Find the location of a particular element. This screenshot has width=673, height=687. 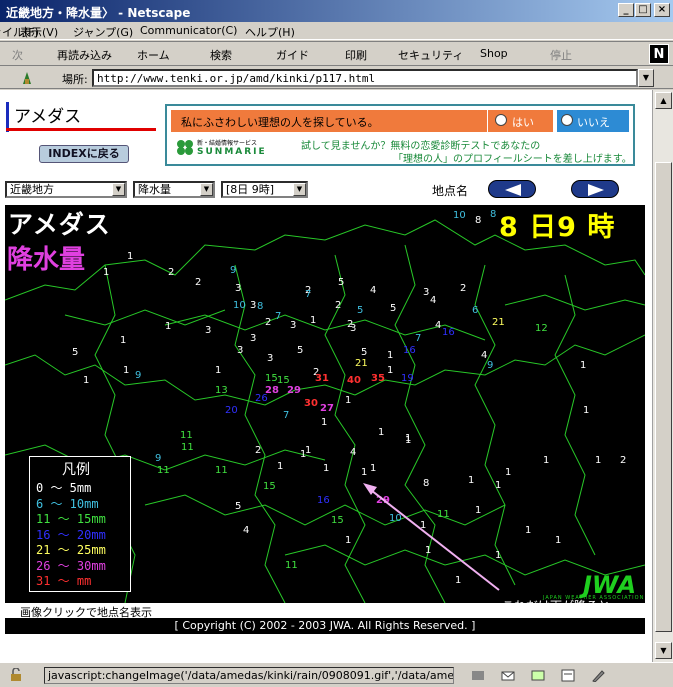

prev-time-button is located at coordinates (512, 189).